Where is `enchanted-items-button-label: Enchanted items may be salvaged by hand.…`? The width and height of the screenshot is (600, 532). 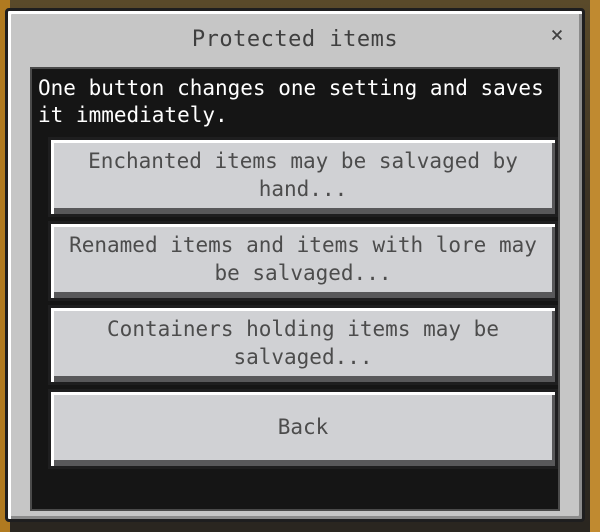
enchanted-items-button-label: Enchanted items may be salvaged by hand.… is located at coordinates (303, 175).